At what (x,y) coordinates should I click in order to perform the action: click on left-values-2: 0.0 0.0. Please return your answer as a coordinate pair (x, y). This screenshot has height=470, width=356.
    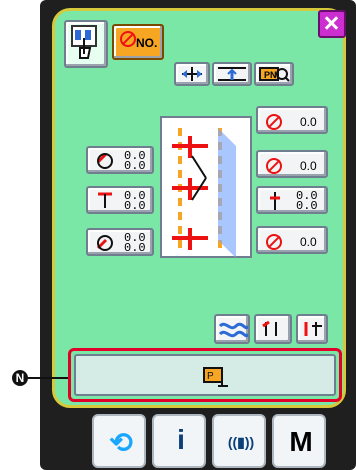
    Looking at the image, I should click on (135, 201).